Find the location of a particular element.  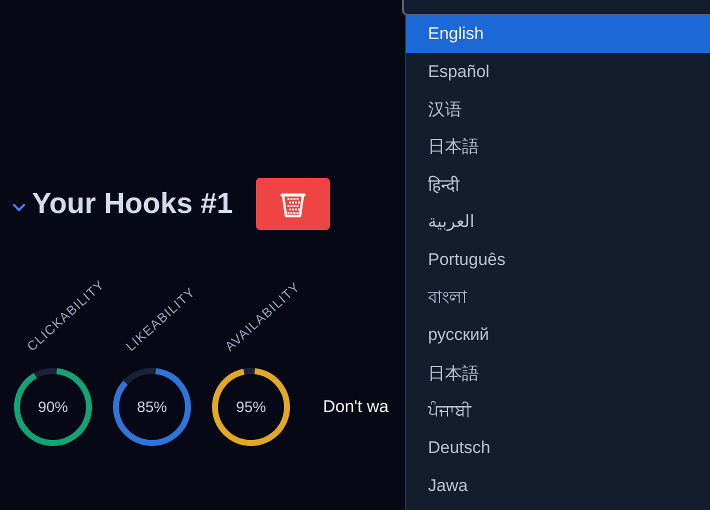

language-option: Deutsch is located at coordinates (558, 449).